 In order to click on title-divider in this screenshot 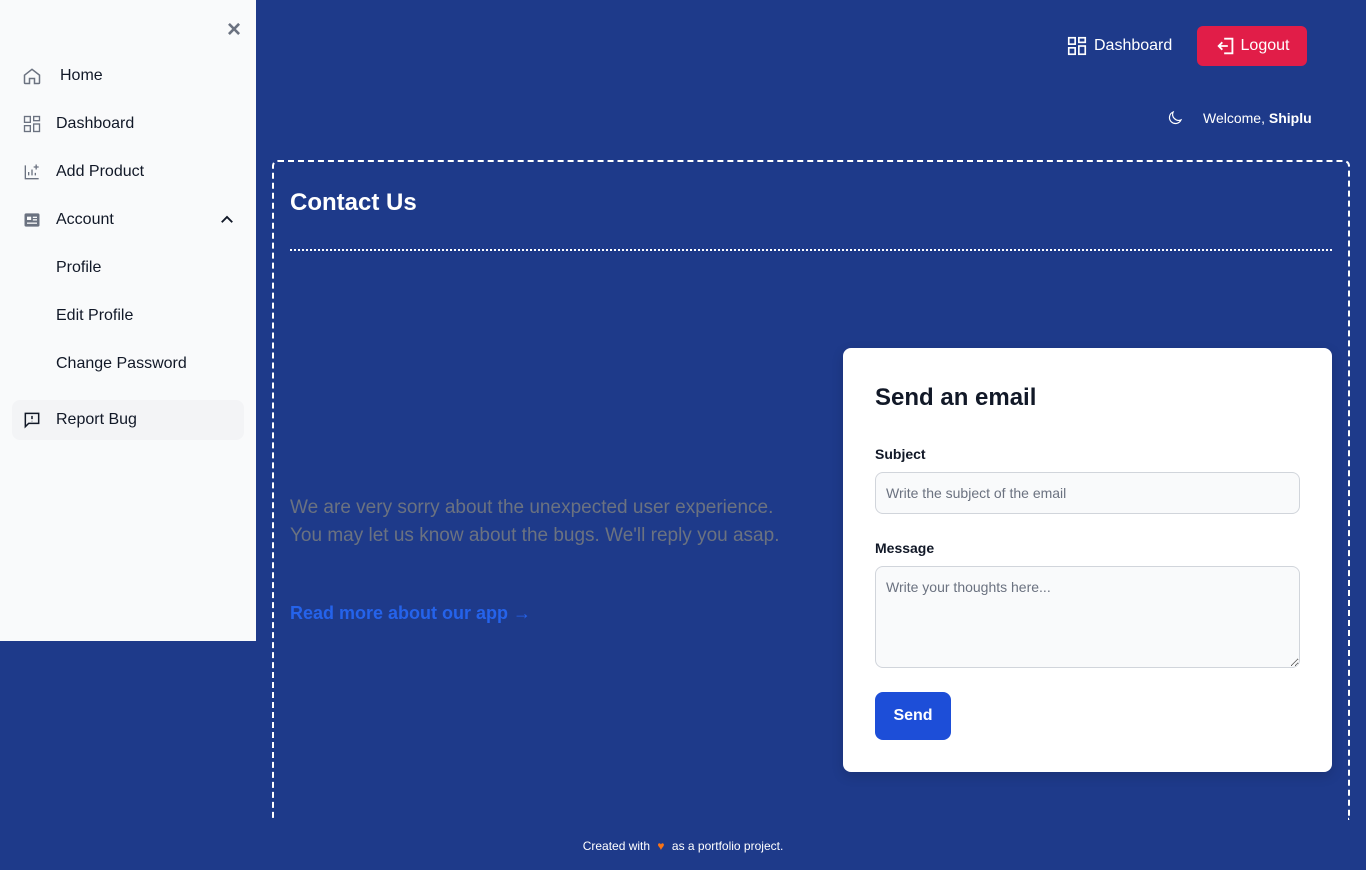, I will do `click(811, 250)`.